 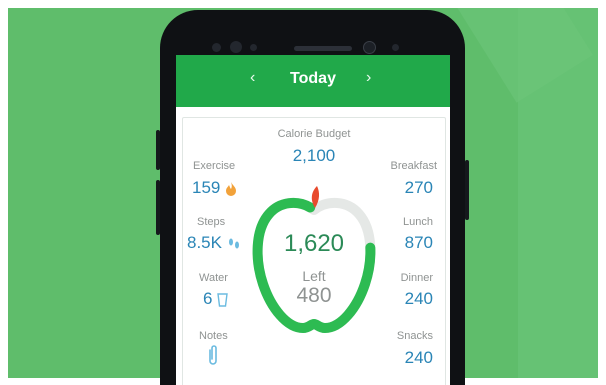 I want to click on left-calories-value: 480, so click(x=314, y=295).